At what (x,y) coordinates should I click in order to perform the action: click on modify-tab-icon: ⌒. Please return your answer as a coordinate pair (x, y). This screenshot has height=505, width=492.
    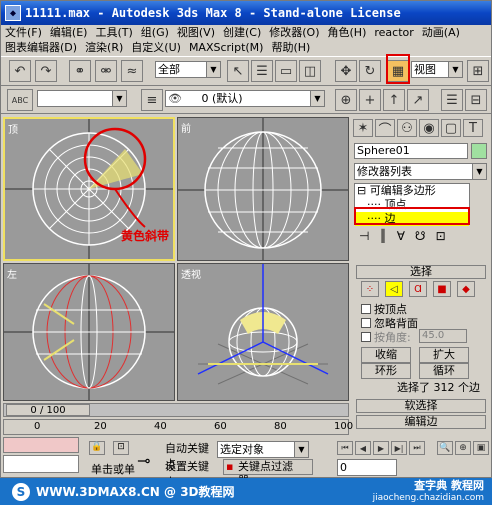
    Looking at the image, I should click on (385, 128).